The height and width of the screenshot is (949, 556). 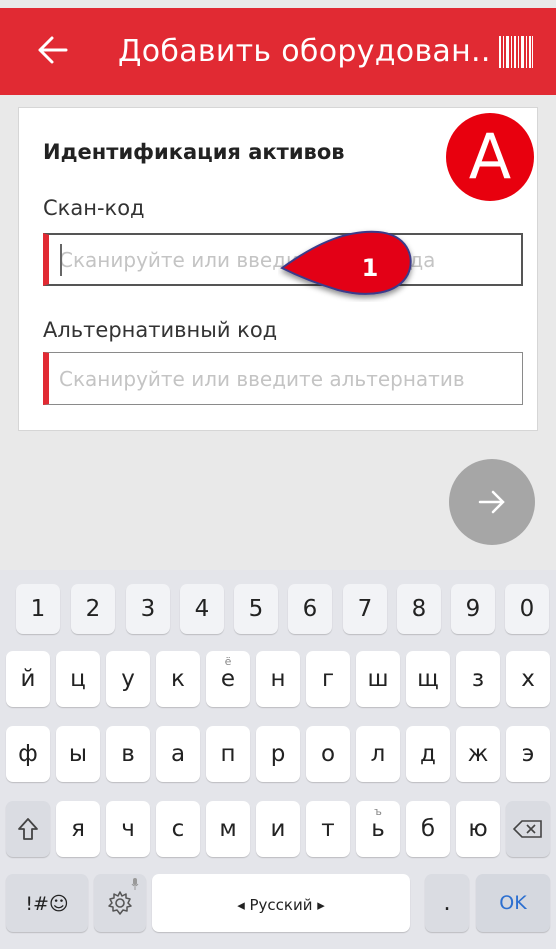 What do you see at coordinates (516, 52) in the screenshot?
I see `barcode-icon` at bounding box center [516, 52].